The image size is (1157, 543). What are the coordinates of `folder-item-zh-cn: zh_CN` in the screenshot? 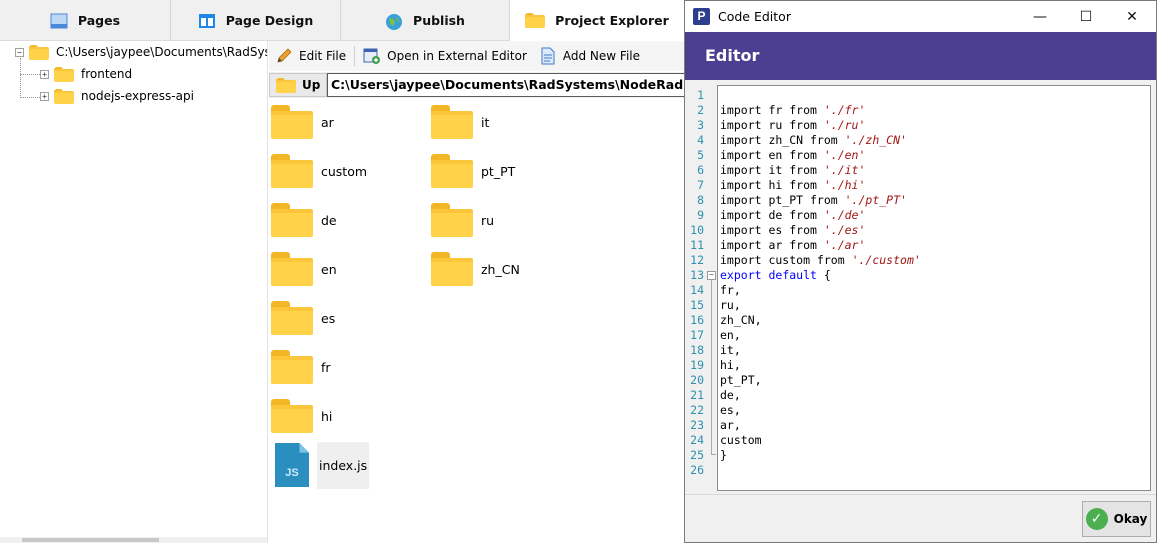 It's located at (475, 269).